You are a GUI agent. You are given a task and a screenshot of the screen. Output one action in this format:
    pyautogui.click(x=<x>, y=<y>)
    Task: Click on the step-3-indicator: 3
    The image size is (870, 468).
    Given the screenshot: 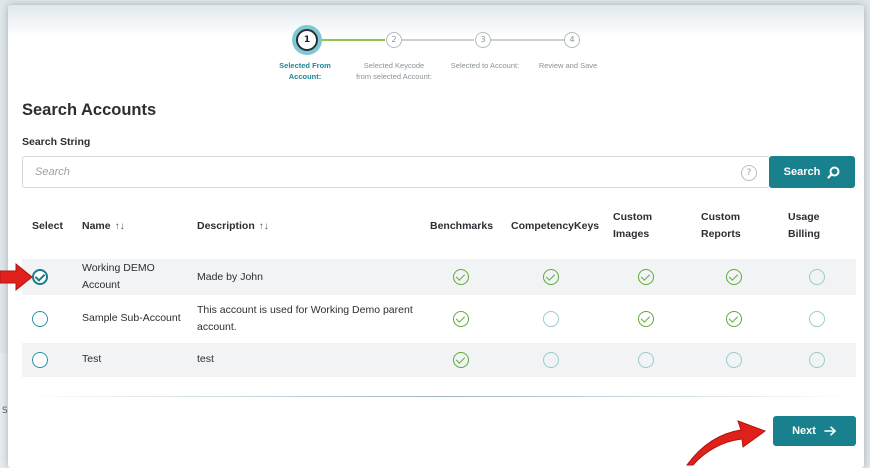 What is the action you would take?
    pyautogui.click(x=483, y=40)
    